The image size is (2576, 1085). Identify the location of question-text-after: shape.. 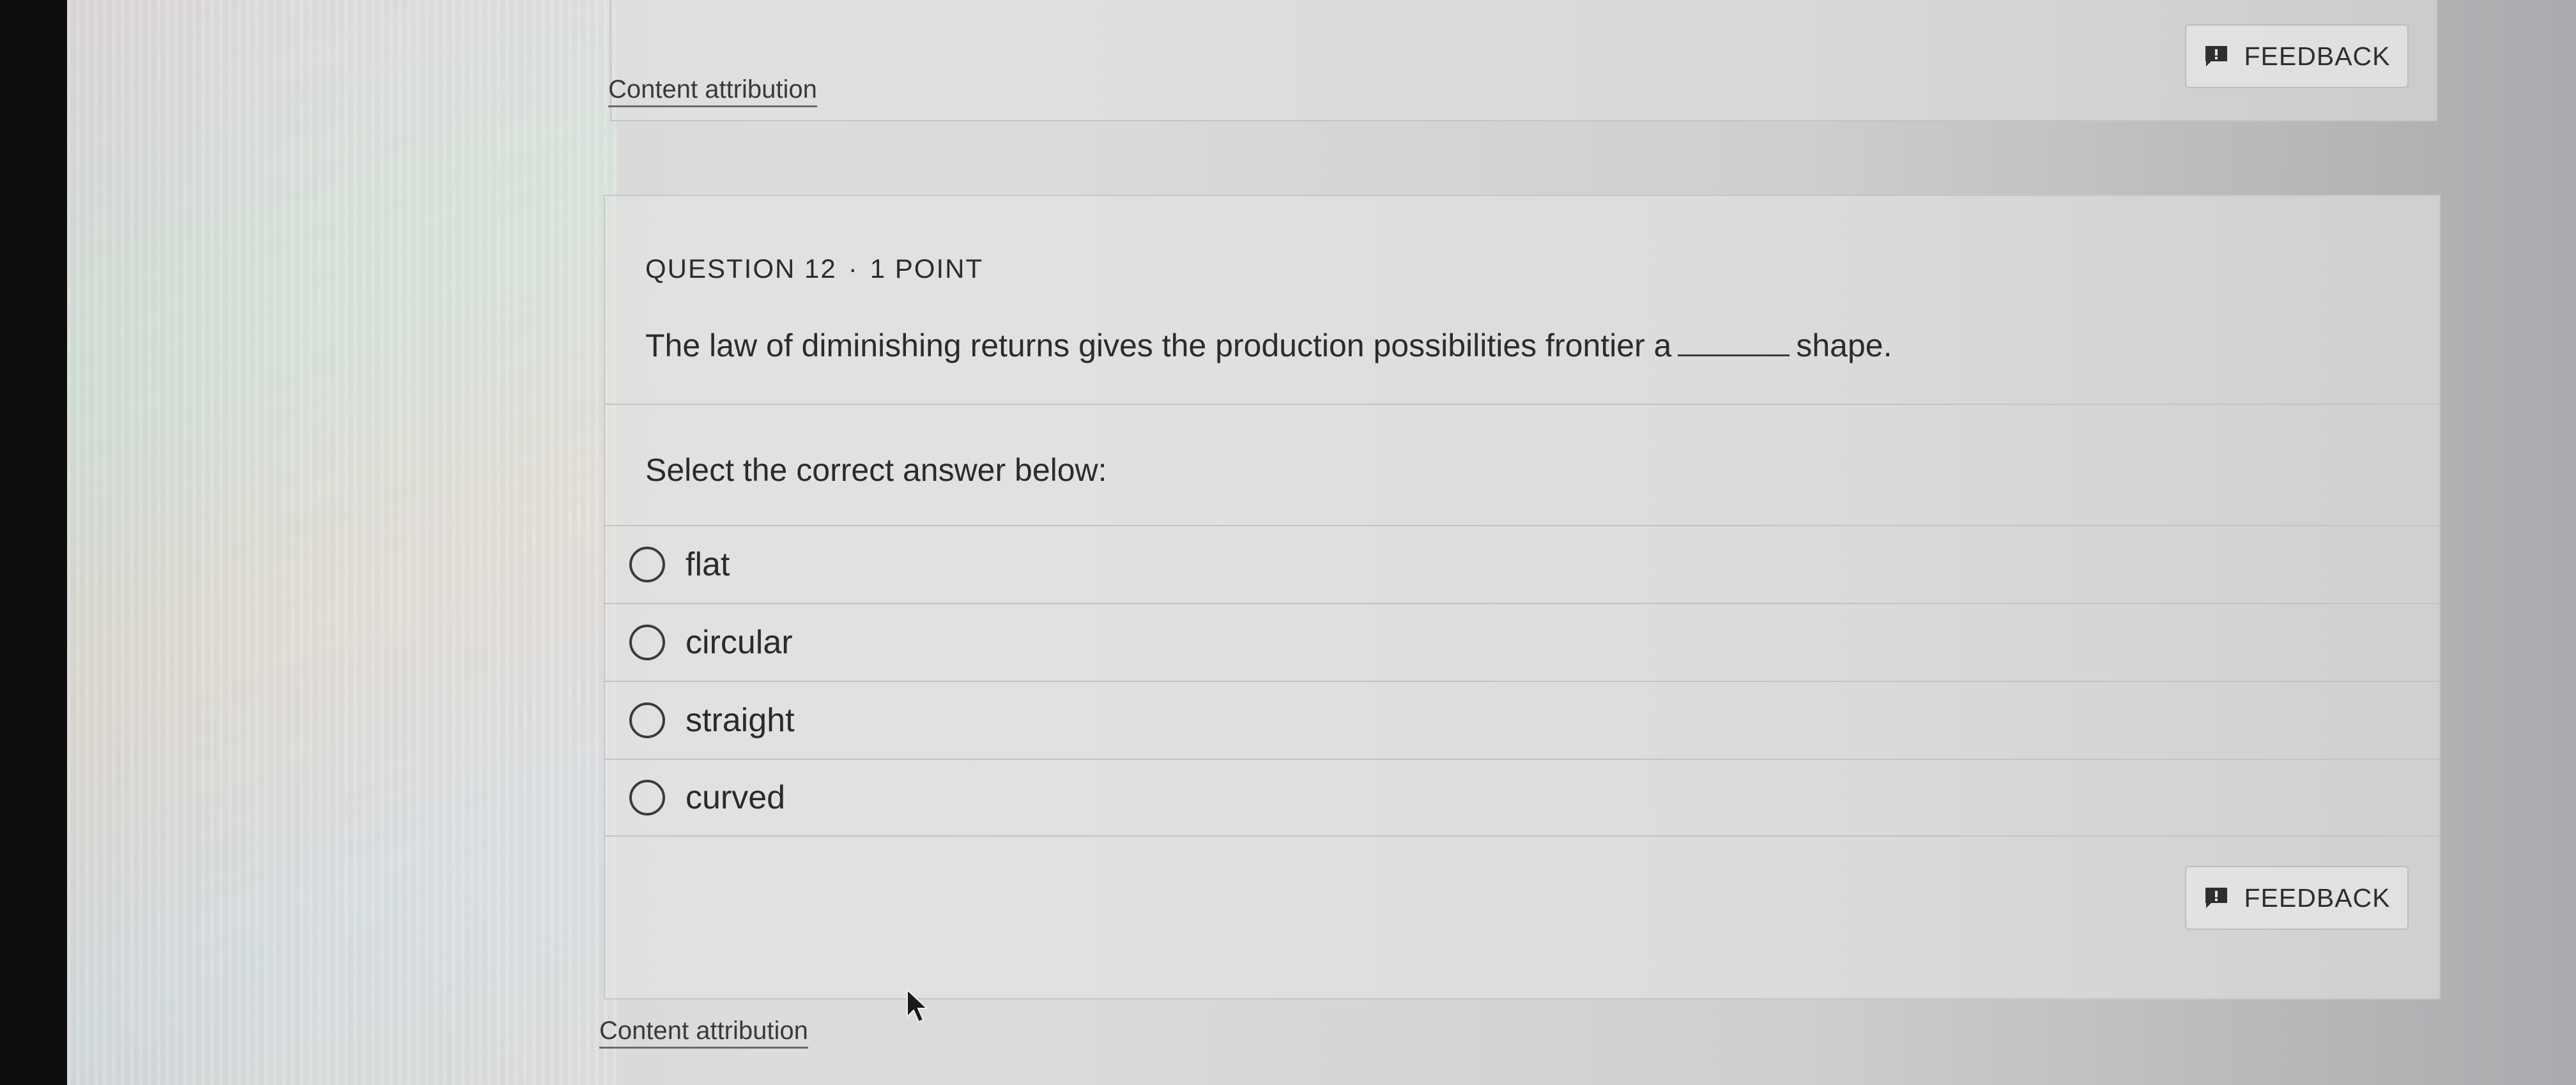
(1844, 345).